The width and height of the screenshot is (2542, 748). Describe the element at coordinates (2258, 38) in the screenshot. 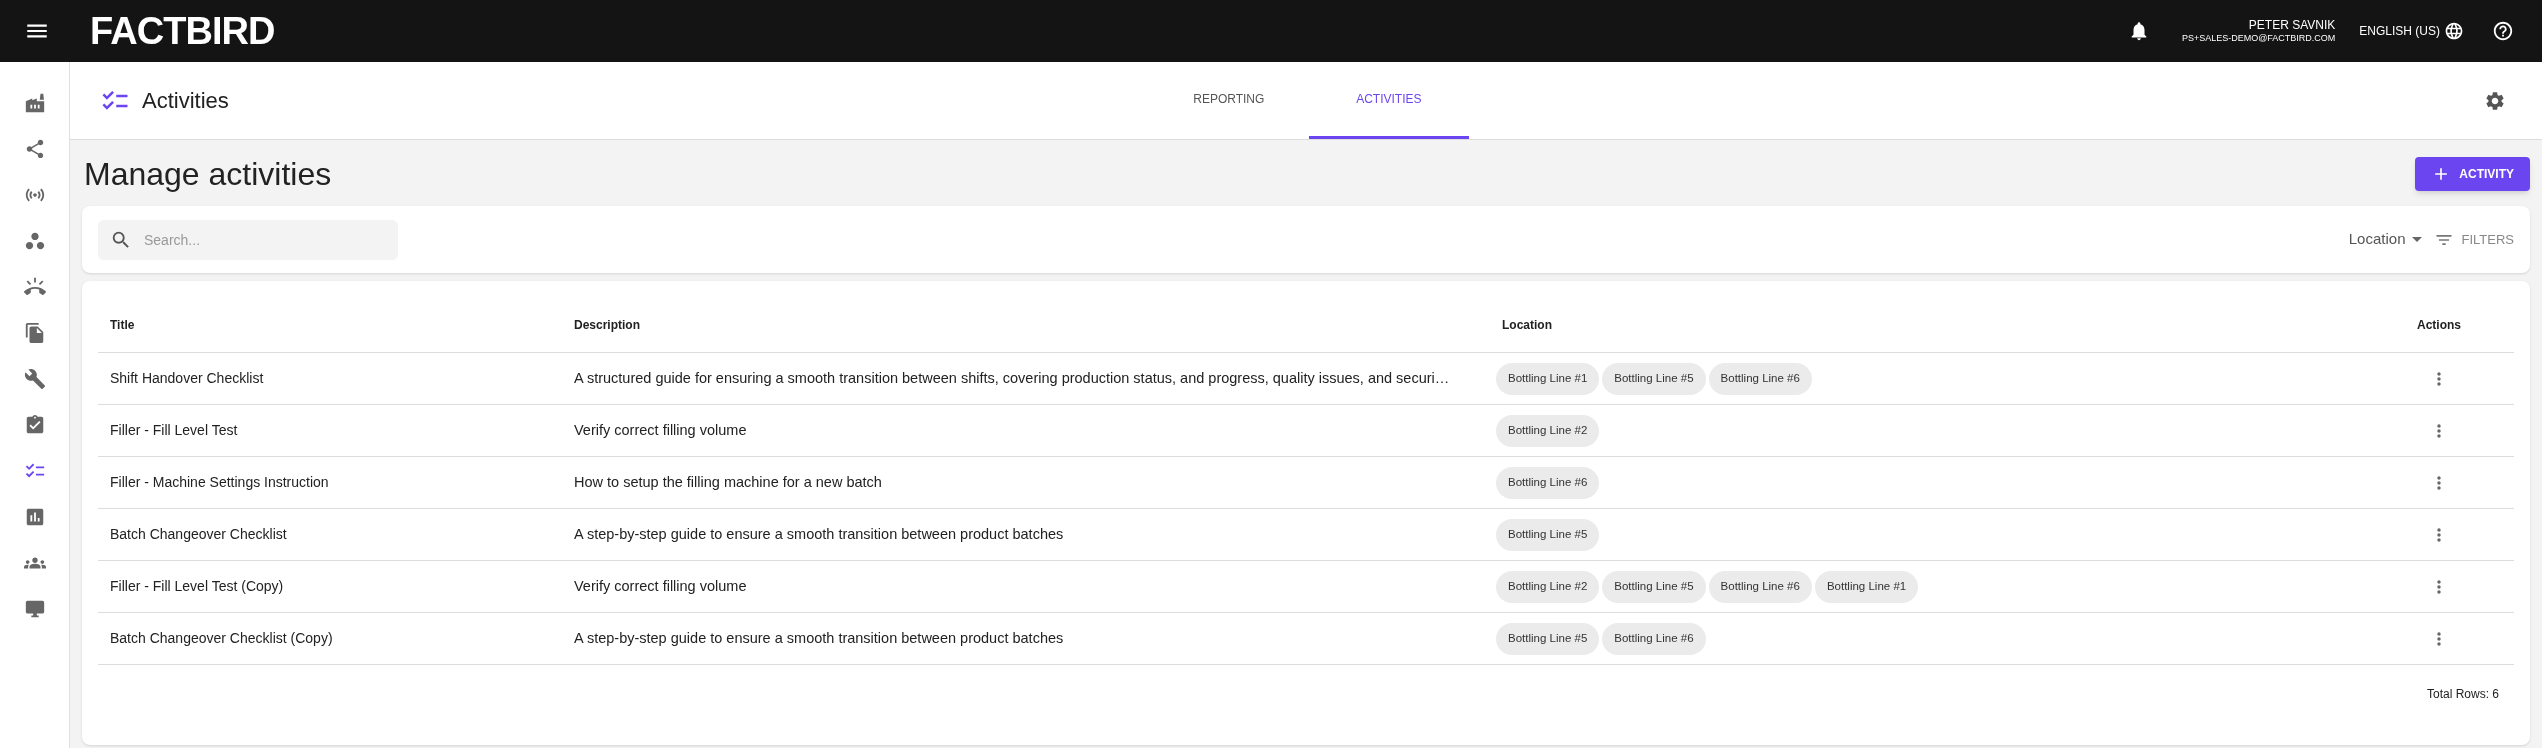

I see `user-email: PS+SALES-DEMO@FACTBIRD.COM` at that location.